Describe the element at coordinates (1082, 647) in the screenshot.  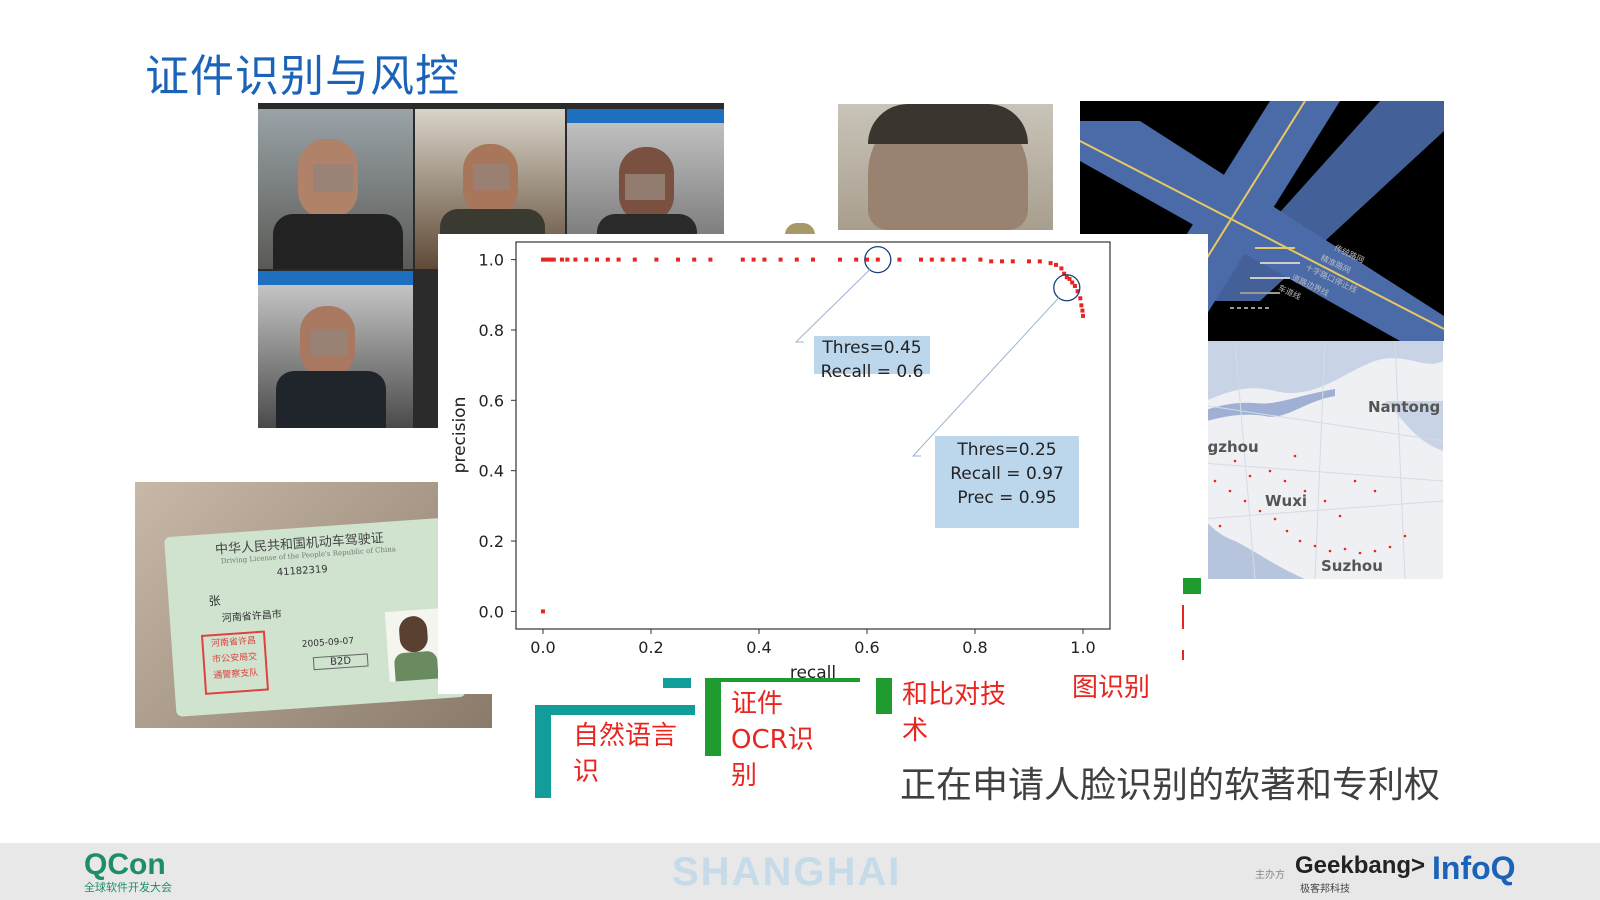
I see `x-tick-label: 1.0` at that location.